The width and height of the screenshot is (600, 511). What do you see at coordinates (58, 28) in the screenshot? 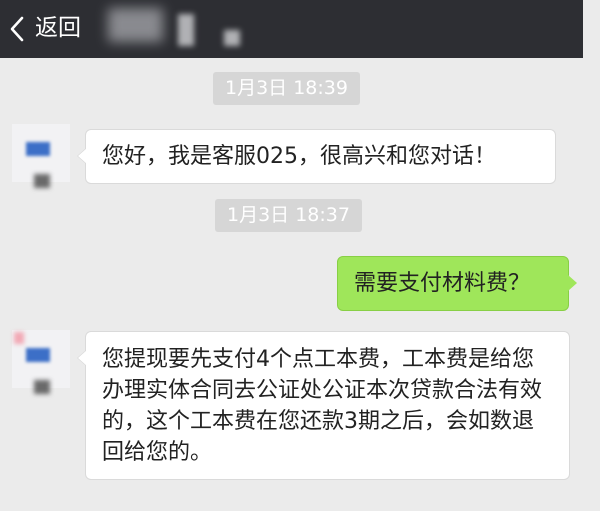
I see `back-button: 返回` at bounding box center [58, 28].